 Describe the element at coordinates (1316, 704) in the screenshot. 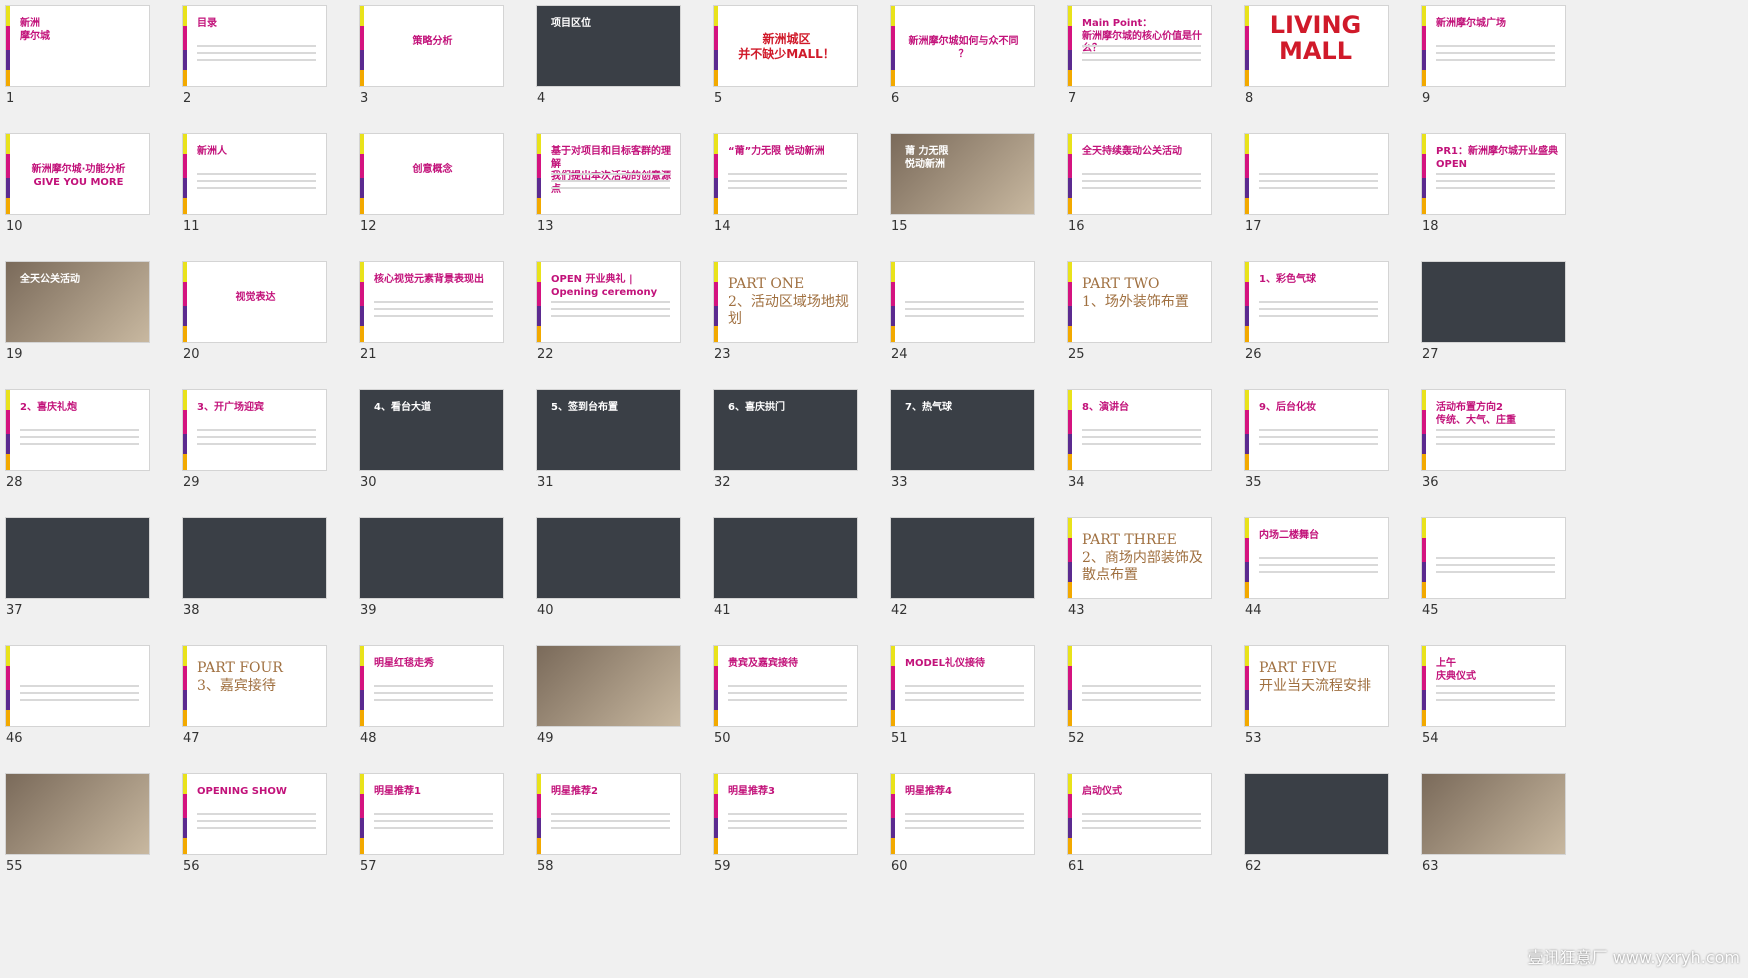

I see `slide-thumbnail: PART FIVE 开业当天流程安排 53` at that location.